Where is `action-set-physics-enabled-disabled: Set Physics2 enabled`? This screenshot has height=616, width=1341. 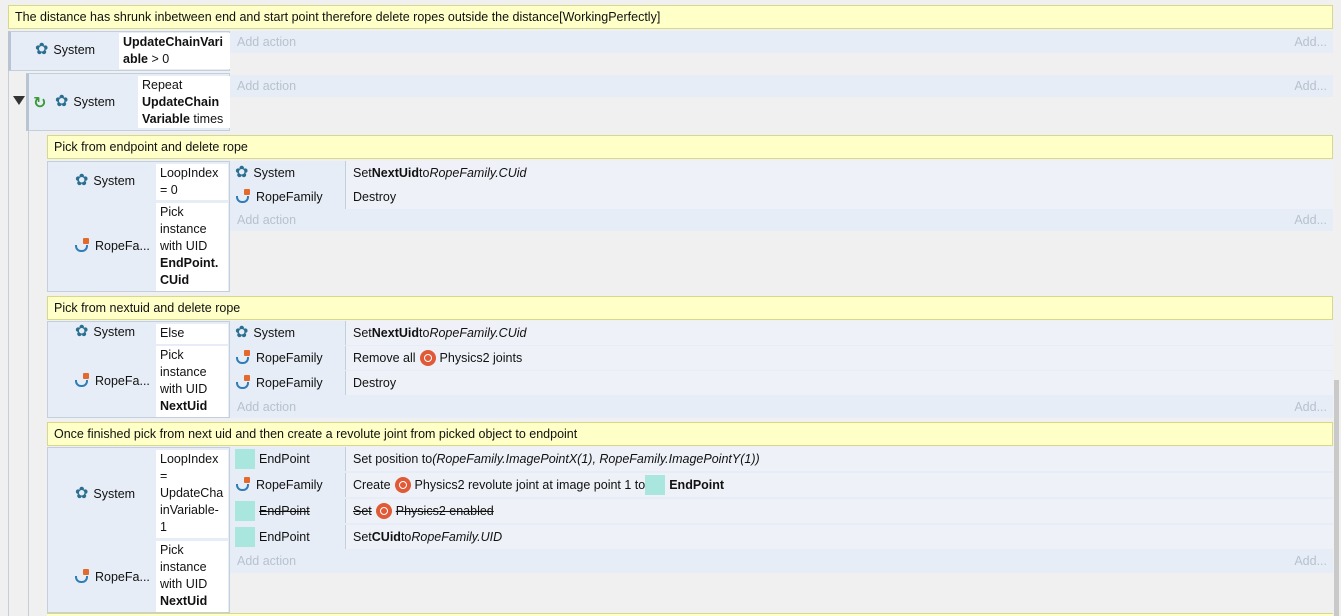
action-set-physics-enabled-disabled: Set Physics2 enabled is located at coordinates (839, 511).